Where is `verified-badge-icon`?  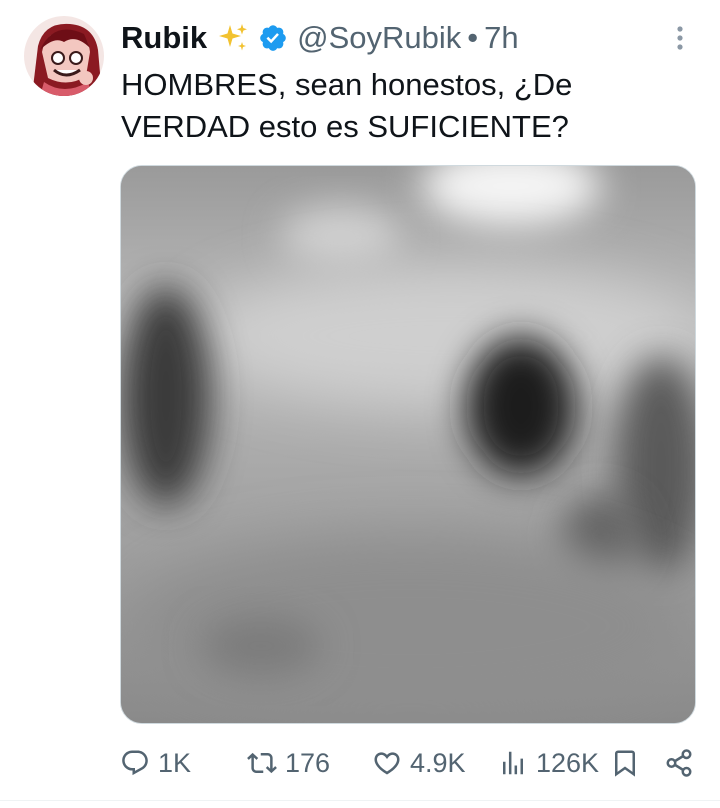 verified-badge-icon is located at coordinates (273, 38).